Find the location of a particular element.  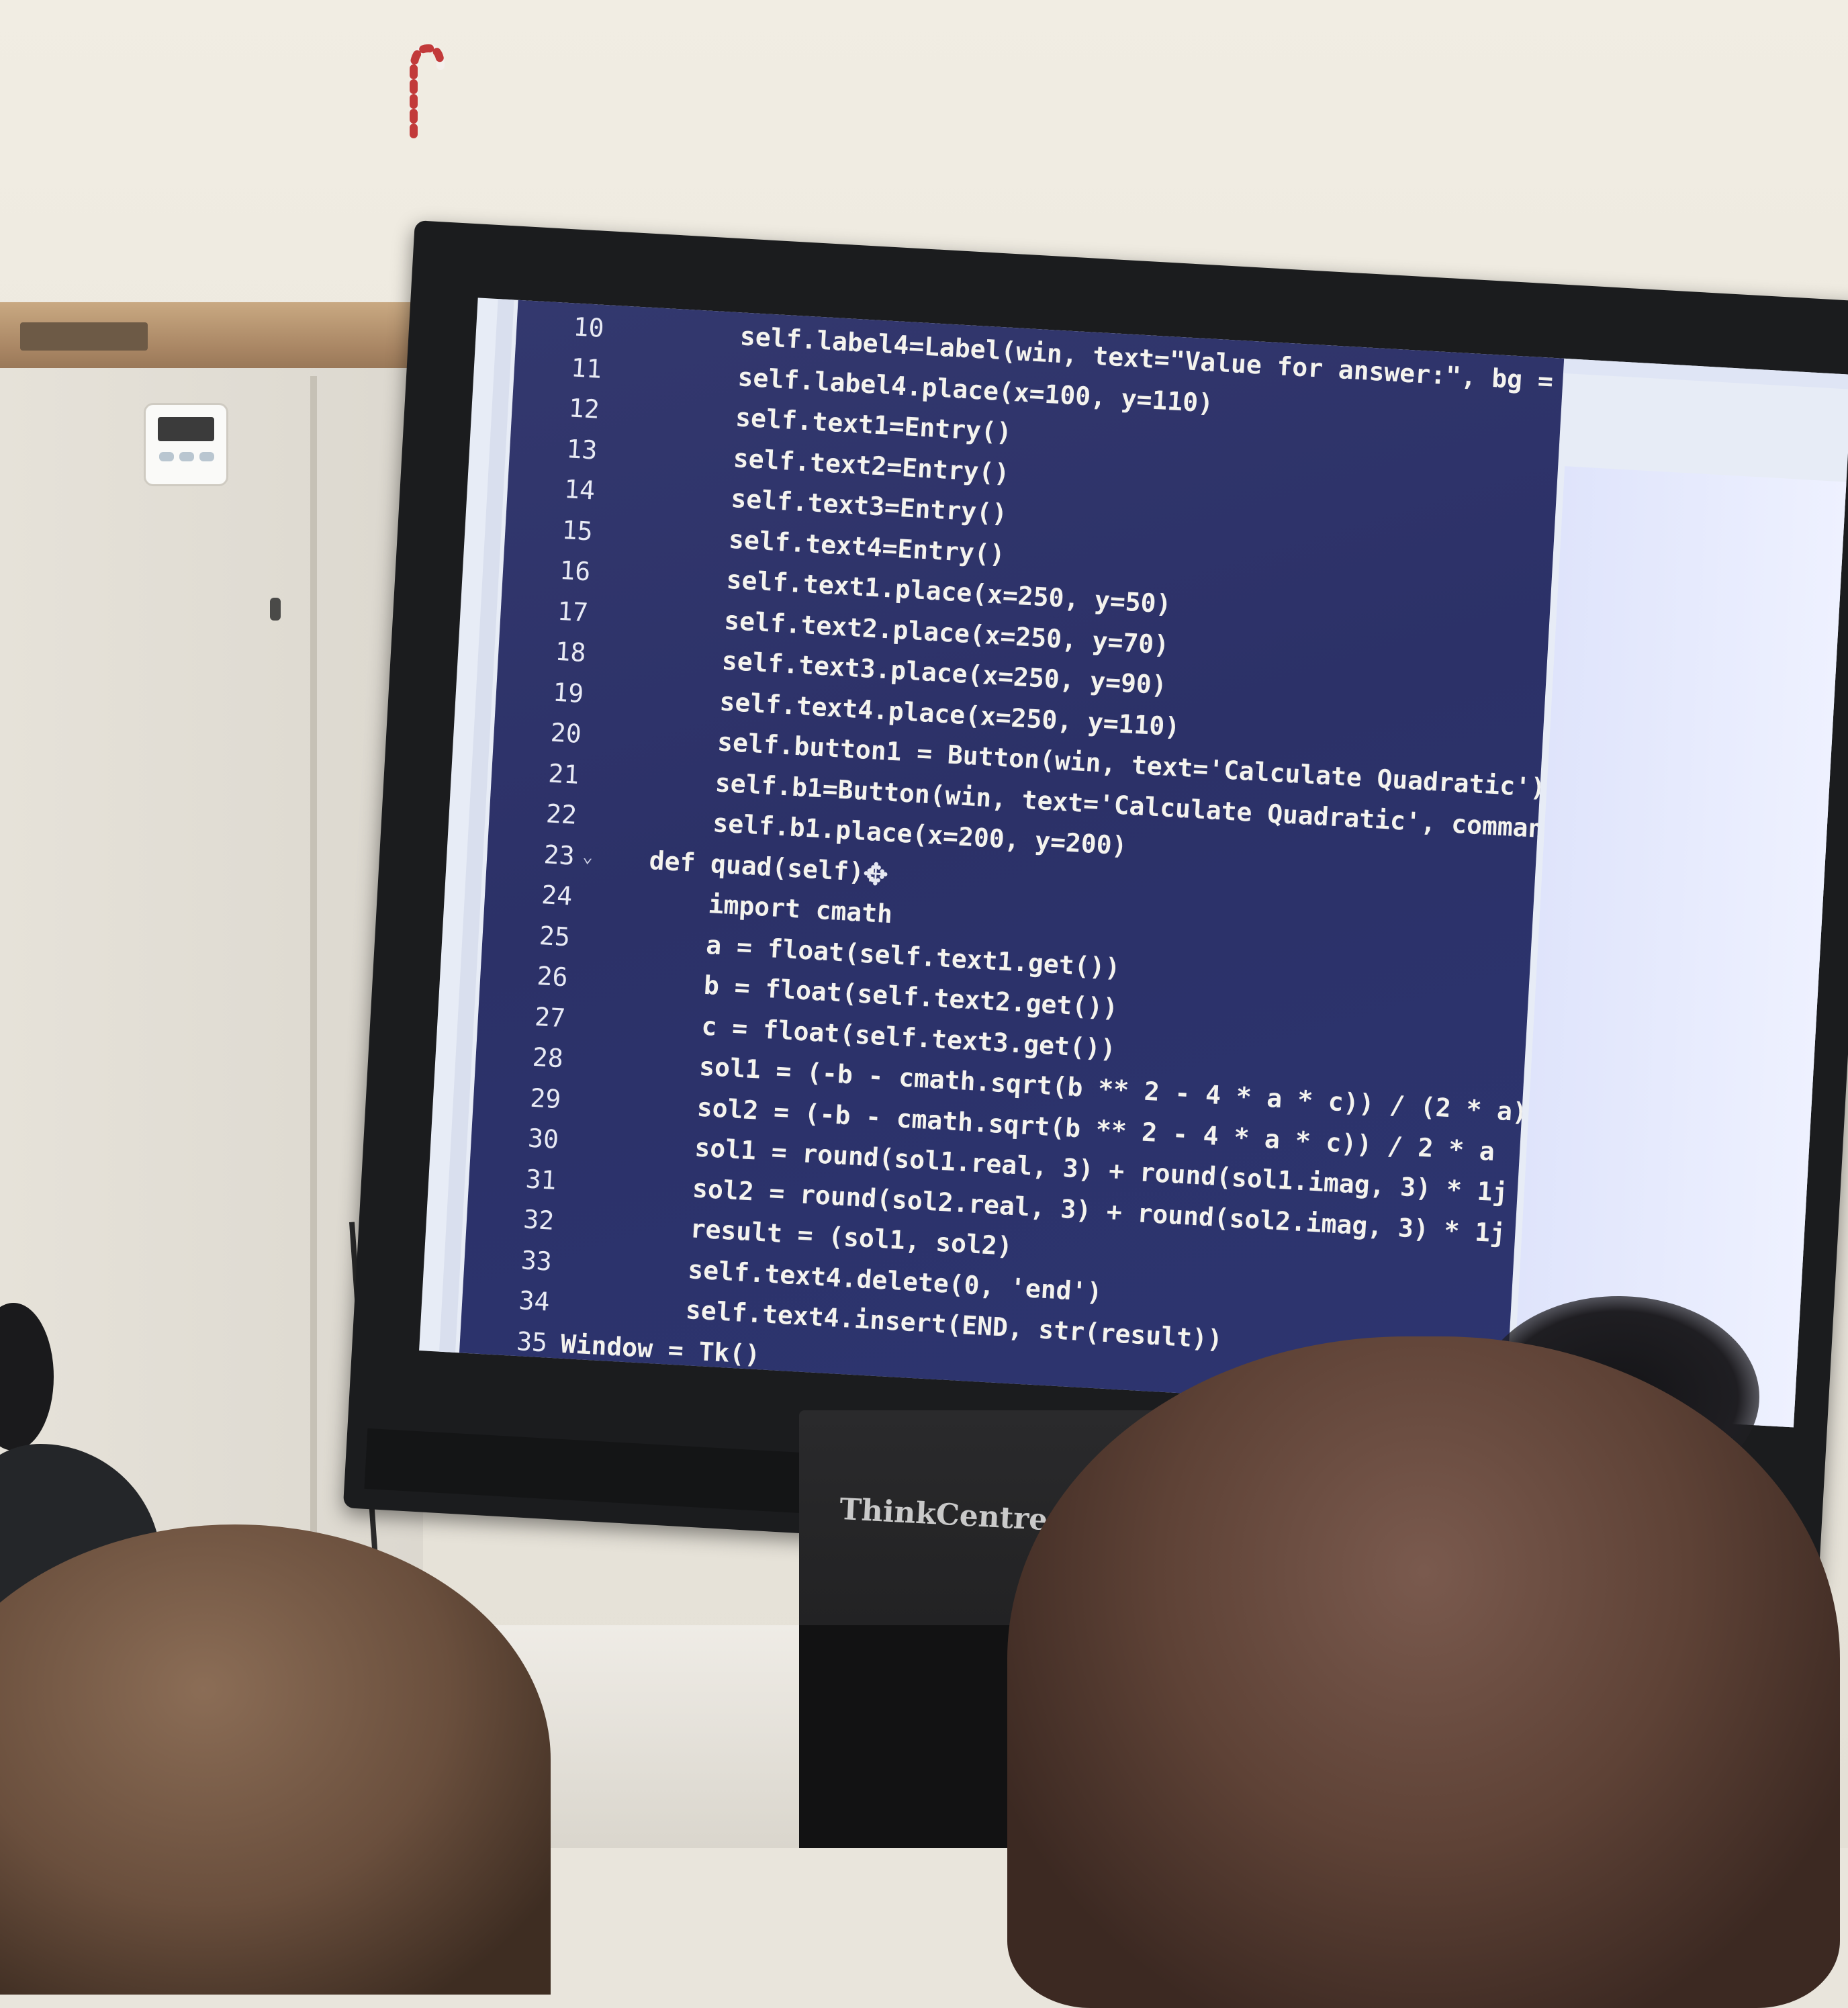

line-number: 29 is located at coordinates (545, 1098).